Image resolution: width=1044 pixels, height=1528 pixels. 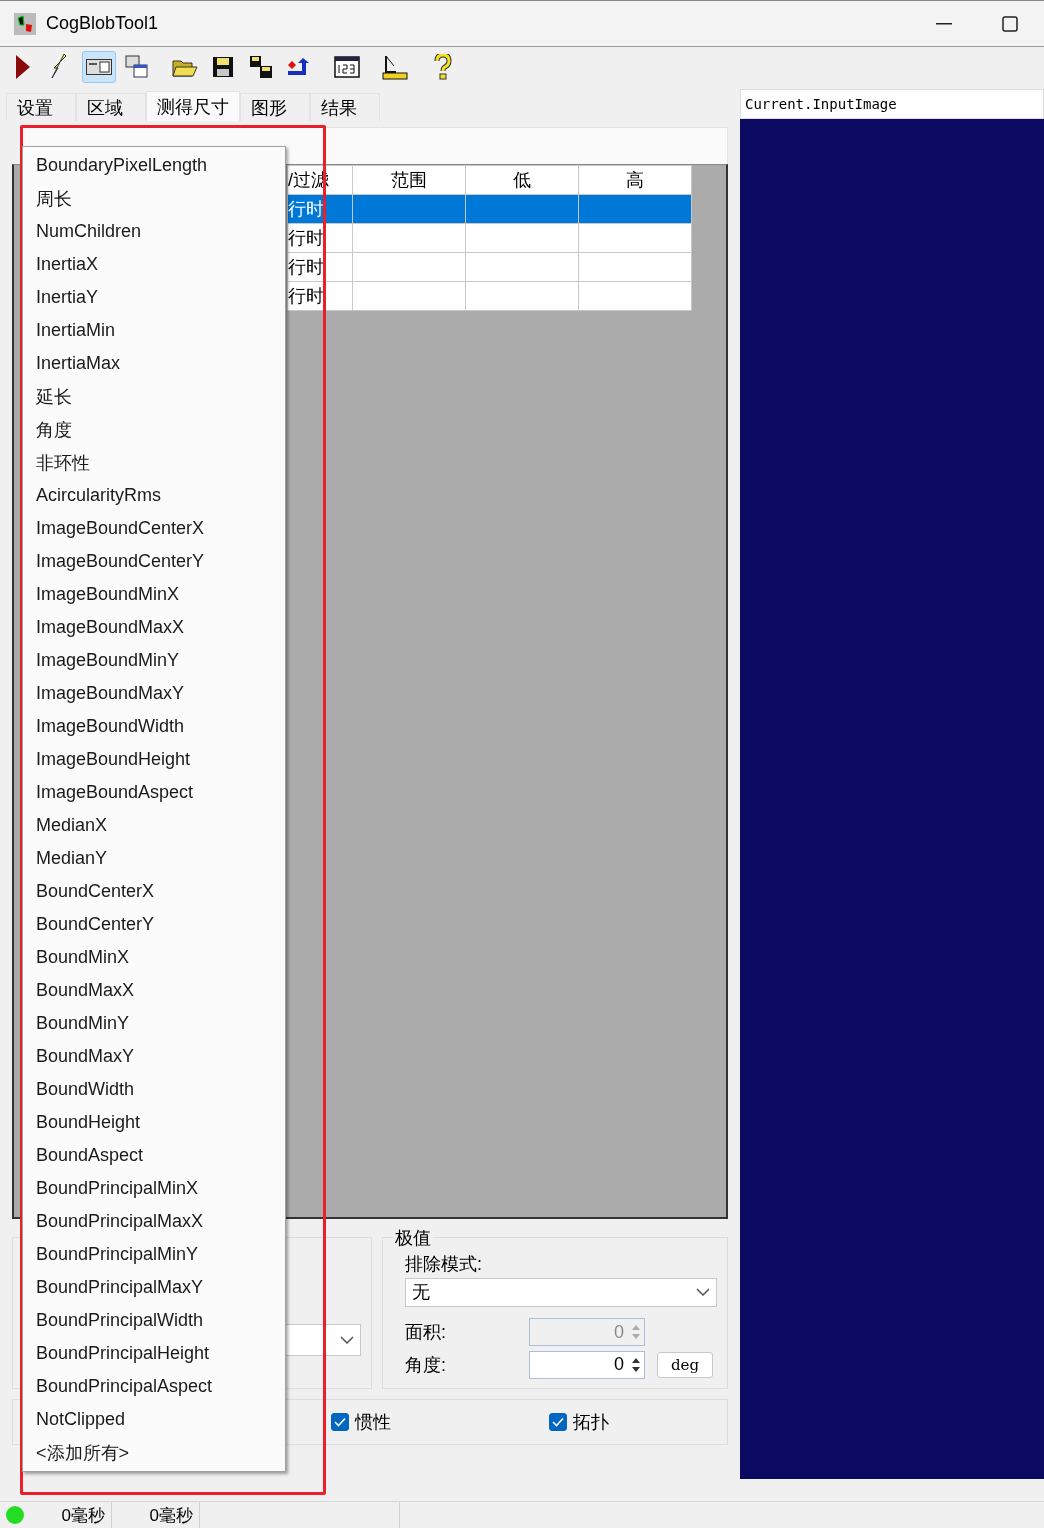 I want to click on menu-item: BoundMinX, so click(x=154, y=957).